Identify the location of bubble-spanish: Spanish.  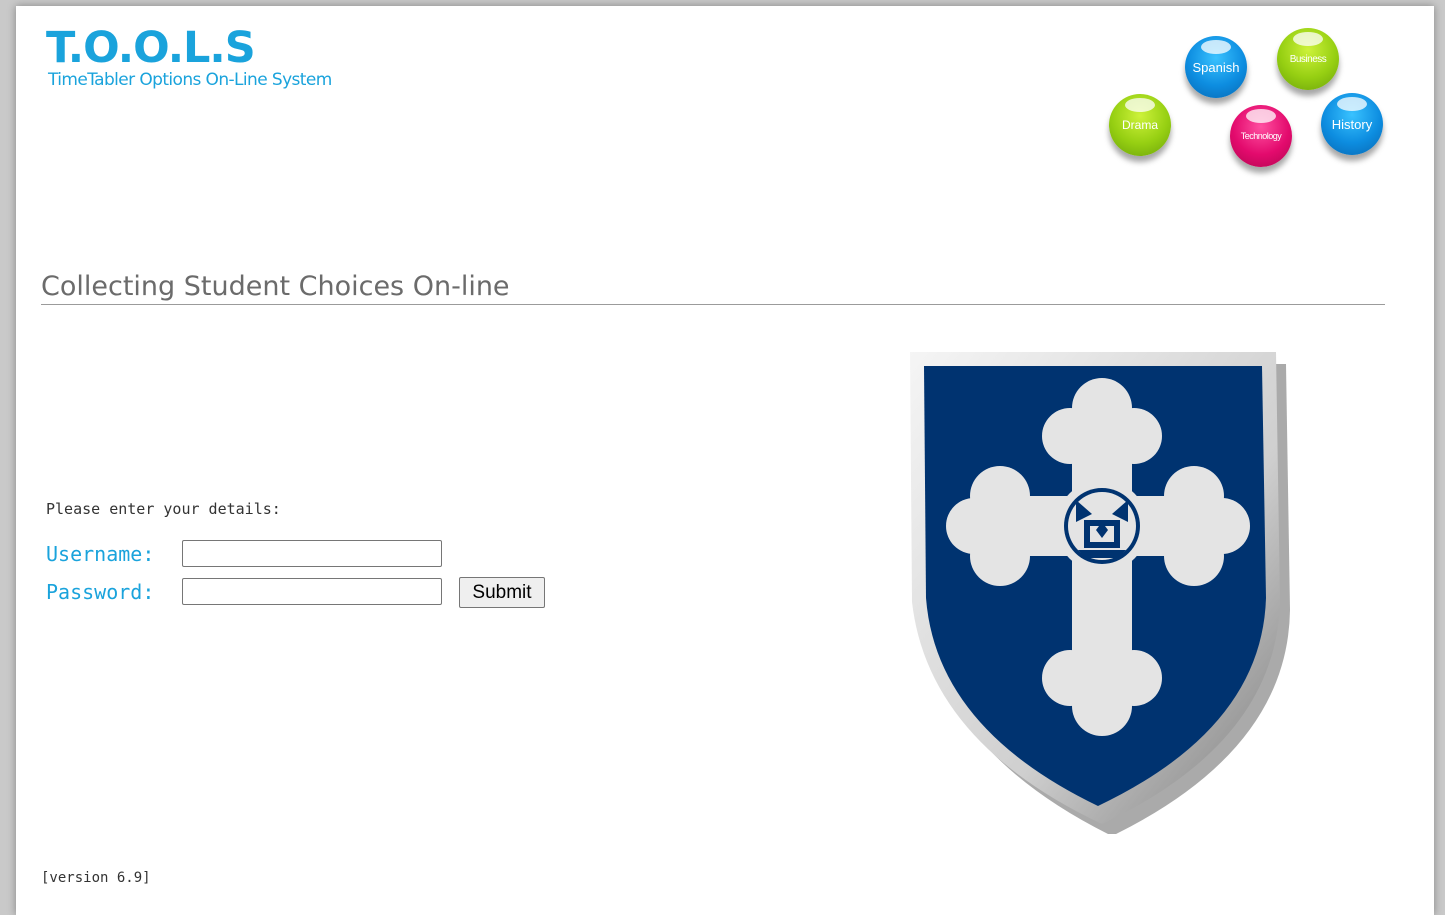
(1216, 67).